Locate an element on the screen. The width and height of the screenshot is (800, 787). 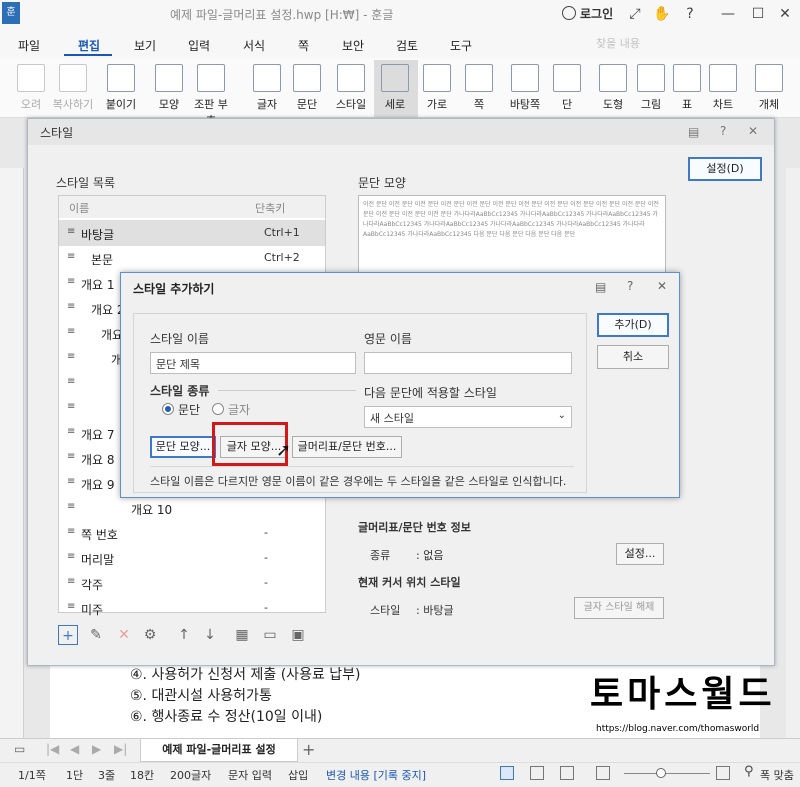
ribbon-button: 개체 is located at coordinates (769, 88).